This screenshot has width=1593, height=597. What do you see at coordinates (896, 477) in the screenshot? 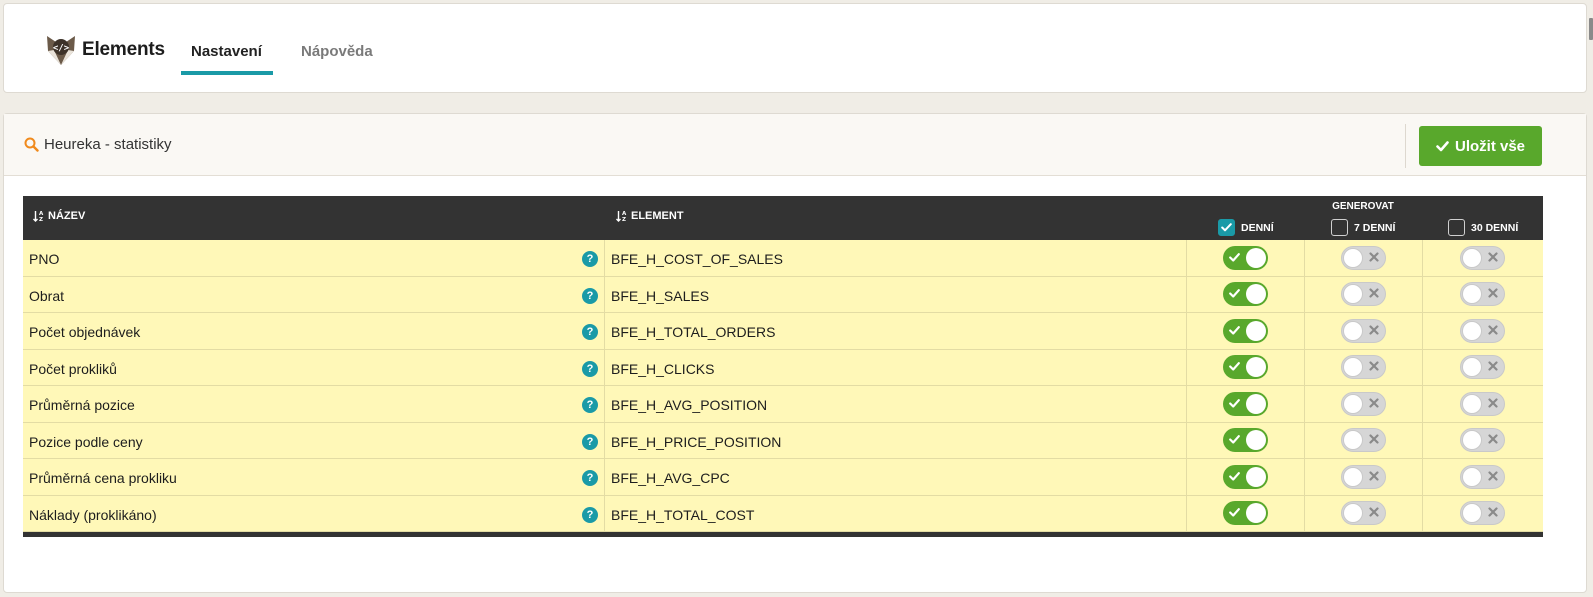
I see `element-cell: BFE_H_AVG_CPC` at bounding box center [896, 477].